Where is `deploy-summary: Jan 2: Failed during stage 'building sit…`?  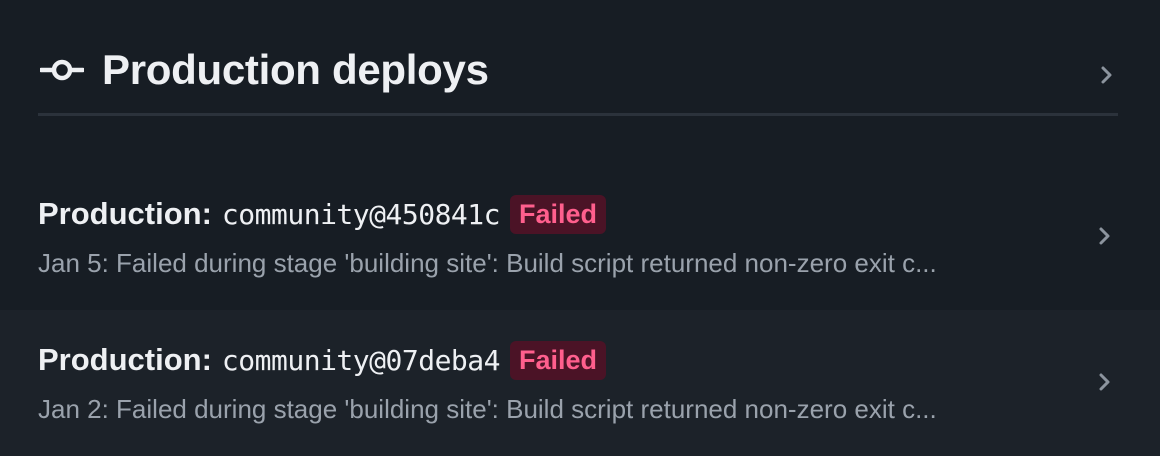
deploy-summary: Jan 2: Failed during stage 'building sit… is located at coordinates (487, 409).